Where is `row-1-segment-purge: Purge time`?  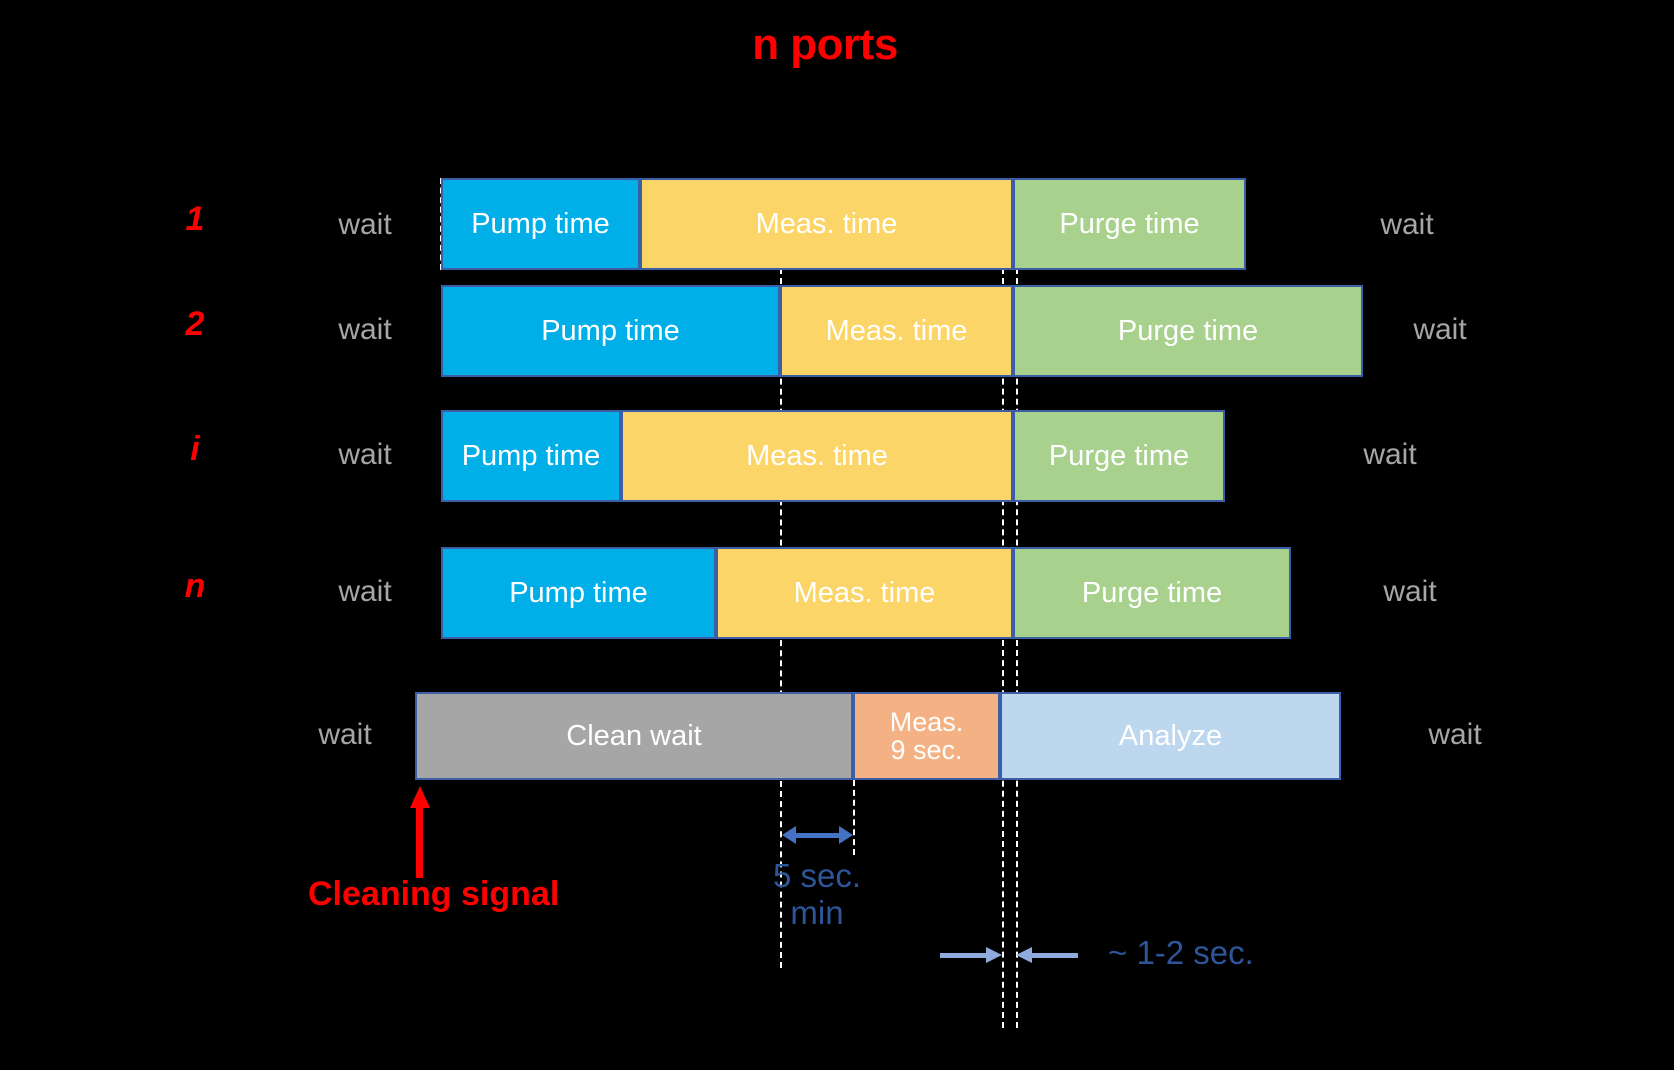 row-1-segment-purge: Purge time is located at coordinates (1129, 224).